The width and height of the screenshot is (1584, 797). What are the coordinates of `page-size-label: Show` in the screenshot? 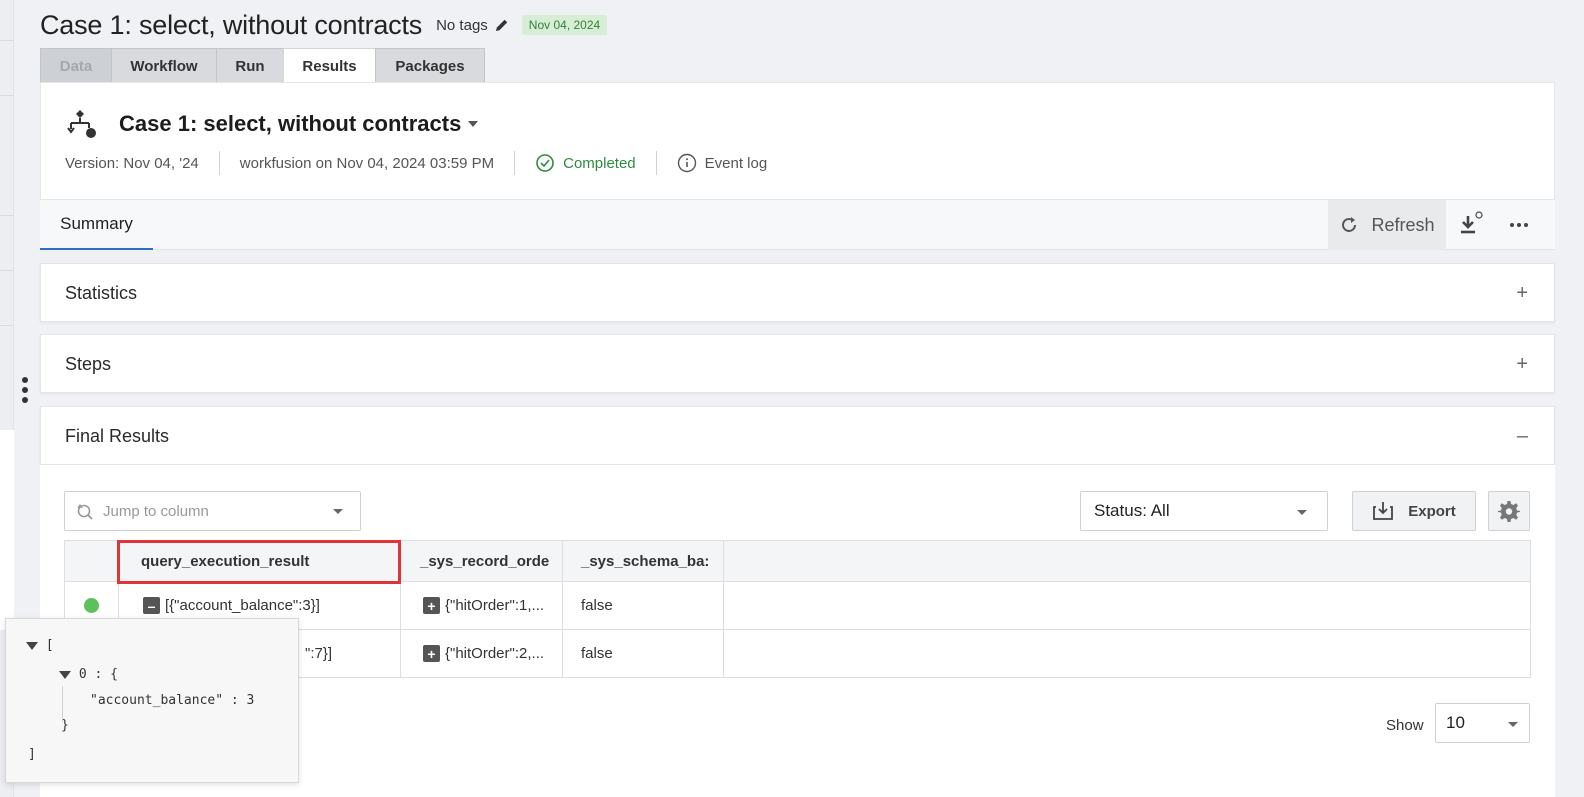 It's located at (1405, 725).